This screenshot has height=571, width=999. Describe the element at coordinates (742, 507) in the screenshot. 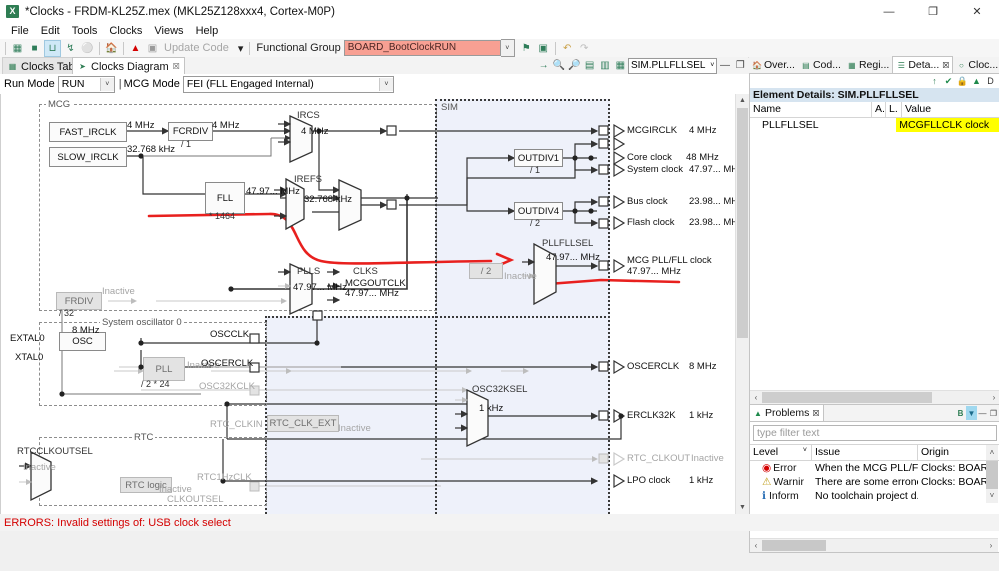

I see `scroll-down-arrow: ▼` at that location.